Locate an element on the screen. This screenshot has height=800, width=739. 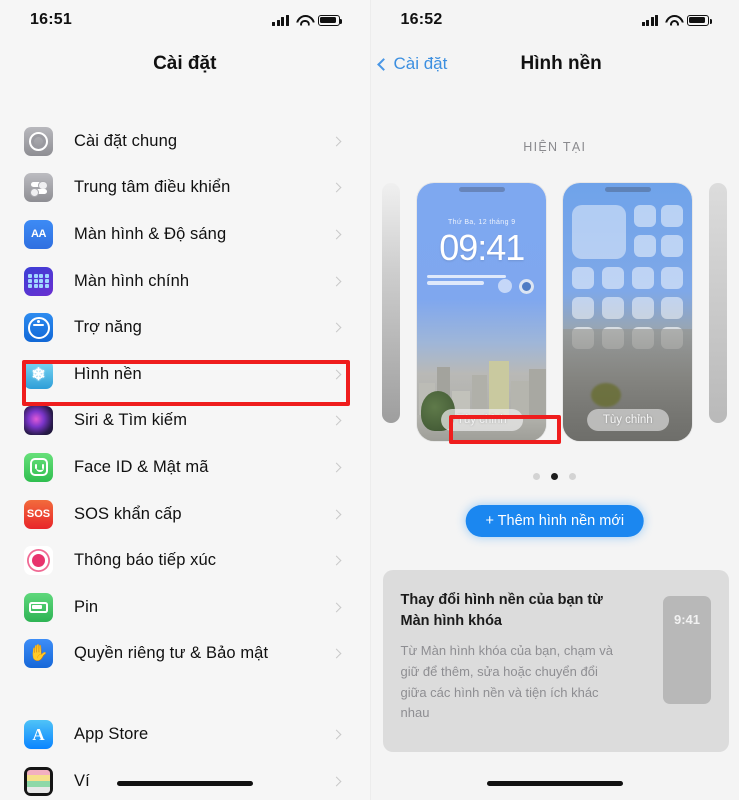
sidebar-item-exposure: Thông báo tiếp xúc is located at coordinates (185, 560).